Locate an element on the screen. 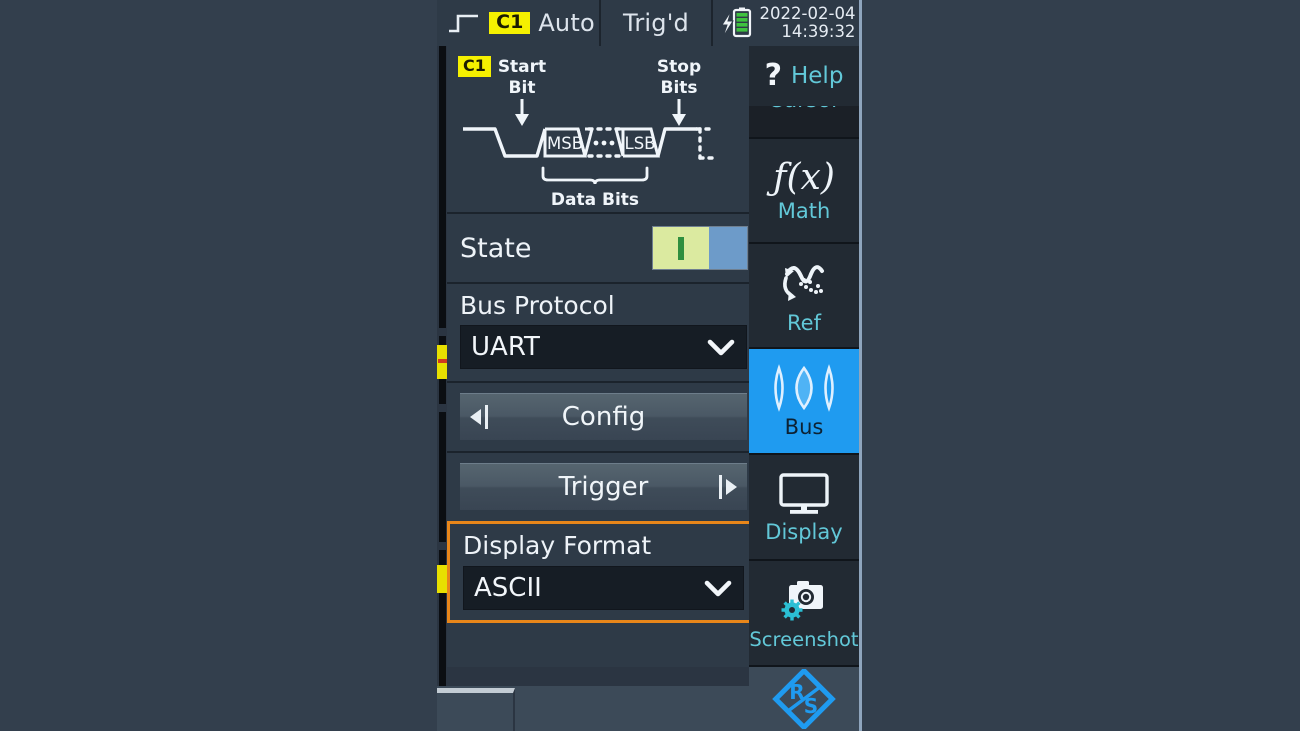 The image size is (1300, 731). sidebar-label-help: Help is located at coordinates (817, 75).